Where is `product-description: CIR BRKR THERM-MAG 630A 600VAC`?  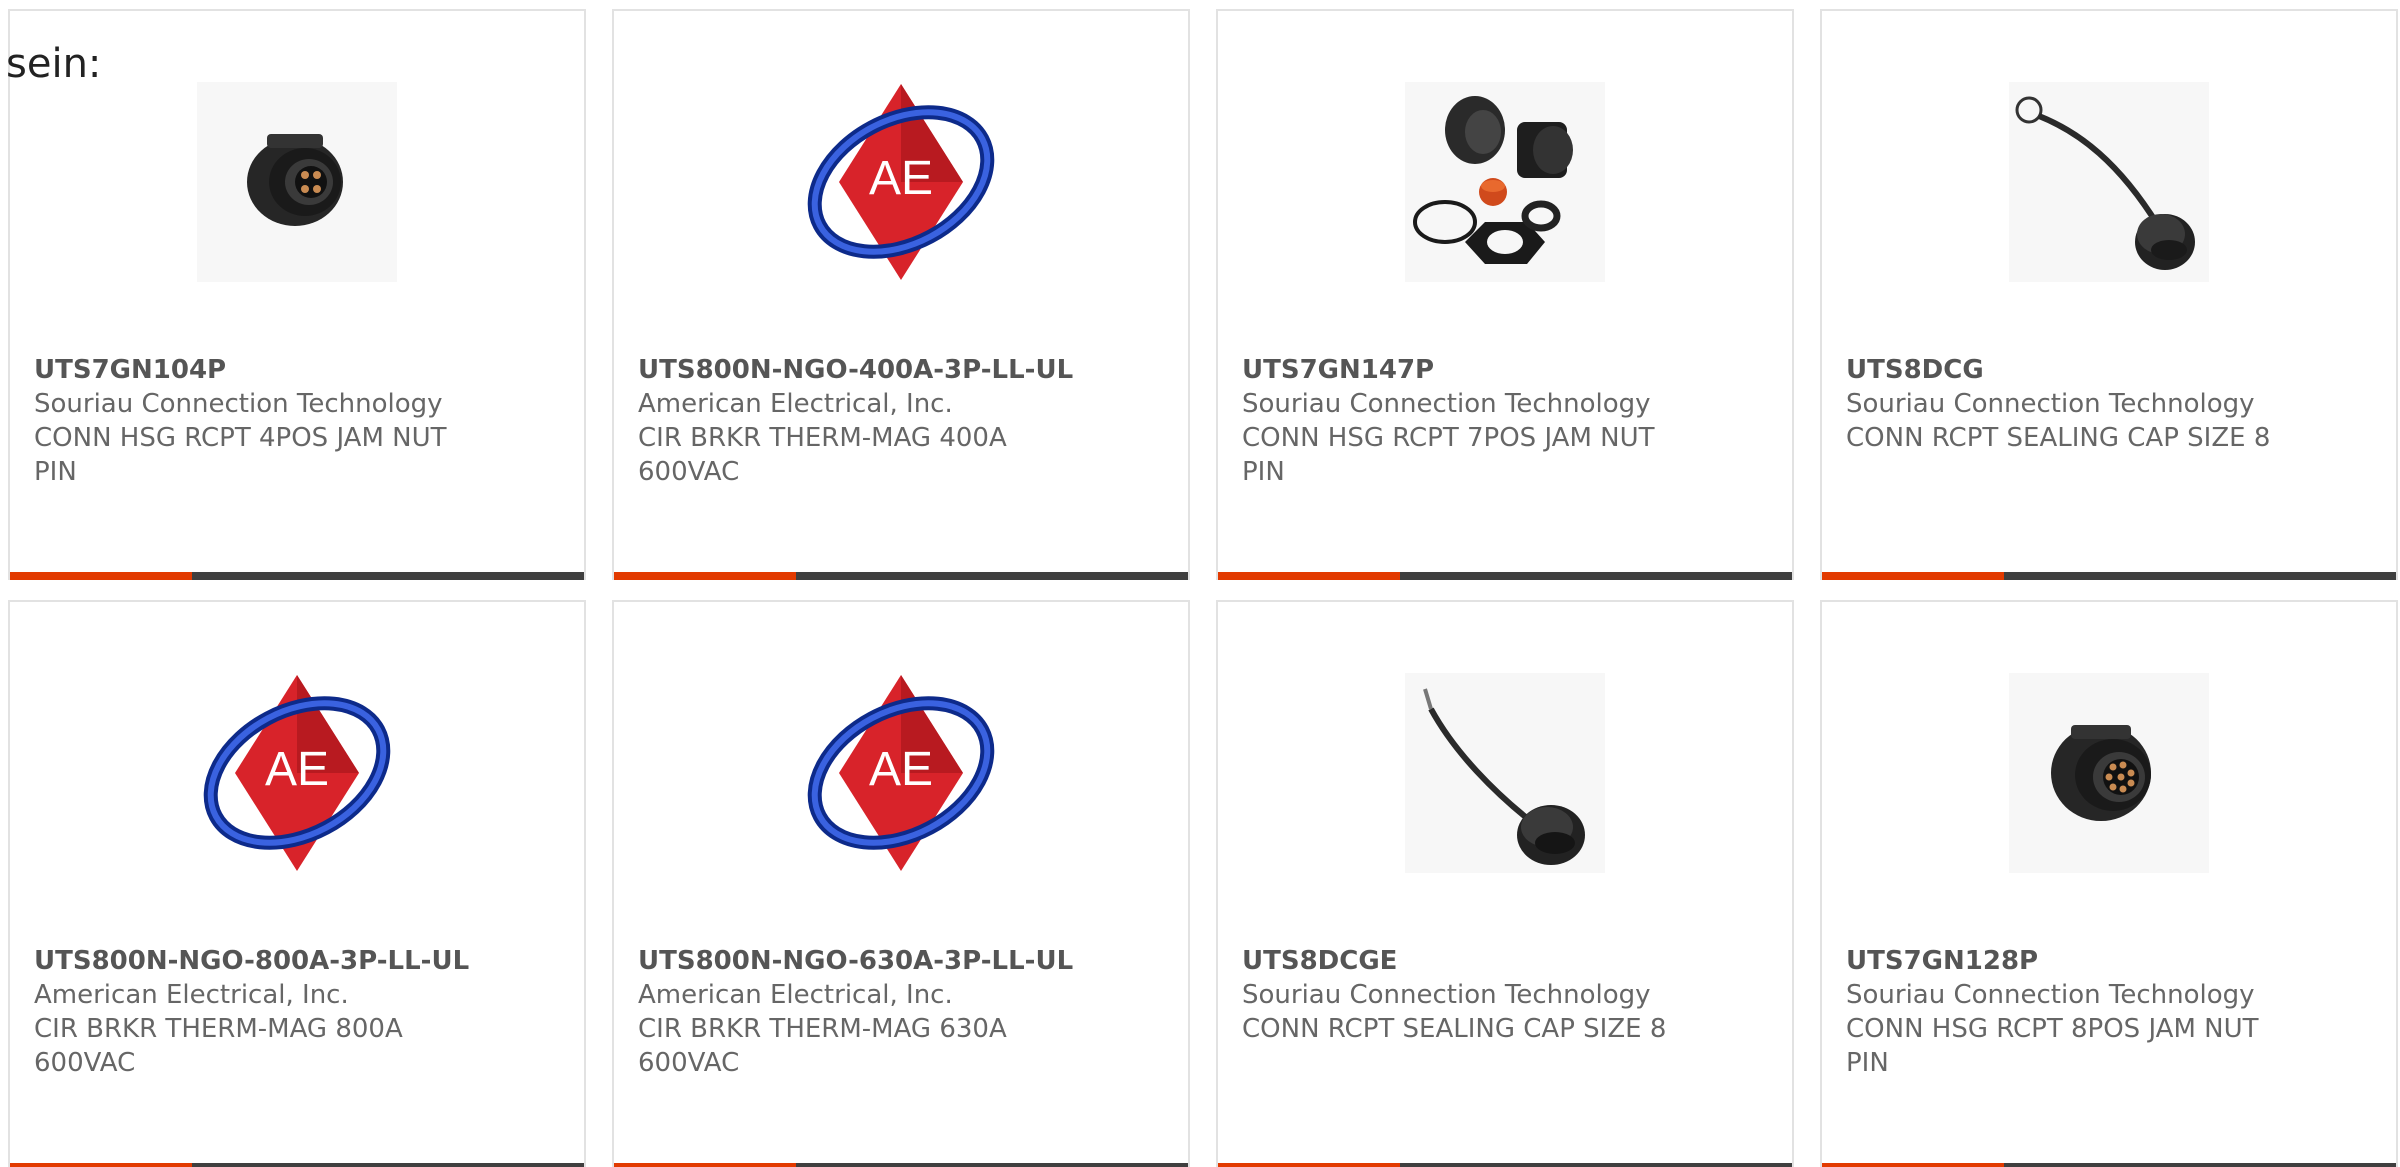 product-description: CIR BRKR THERM-MAG 630A 600VAC is located at coordinates (822, 1046).